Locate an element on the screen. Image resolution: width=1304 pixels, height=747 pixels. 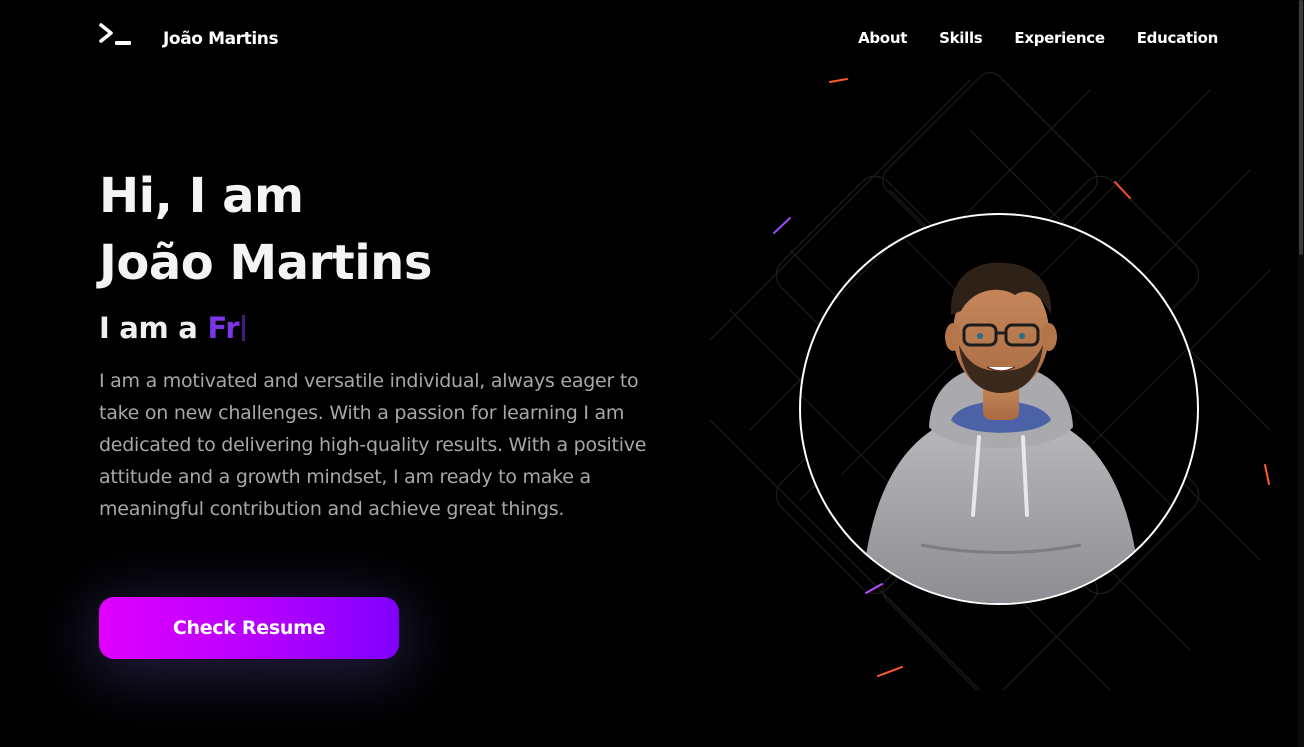
nav-link-skills: Skills is located at coordinates (961, 38).